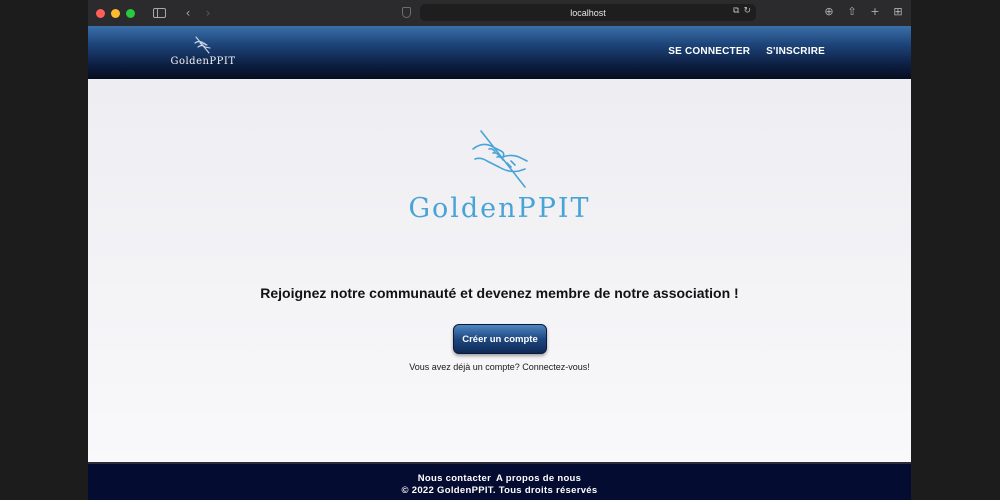 The height and width of the screenshot is (500, 1000). Describe the element at coordinates (130, 13) in the screenshot. I see `maximize-window-button` at that location.